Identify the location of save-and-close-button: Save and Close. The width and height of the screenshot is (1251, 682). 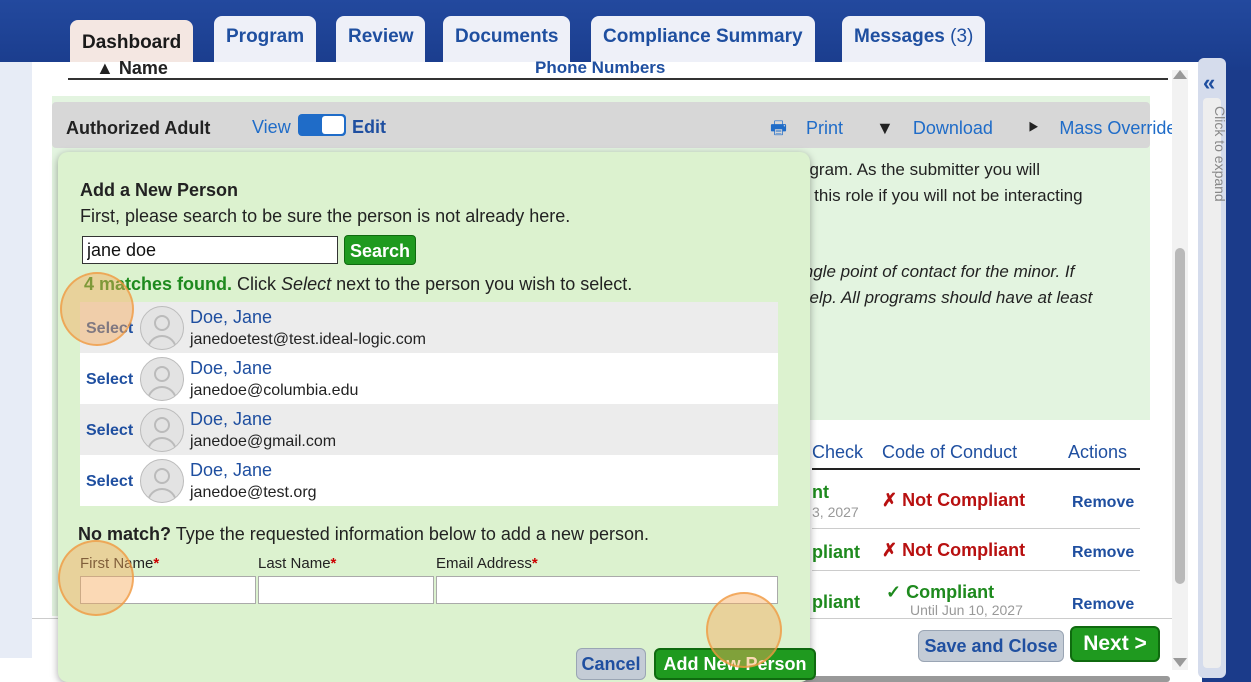
(991, 646).